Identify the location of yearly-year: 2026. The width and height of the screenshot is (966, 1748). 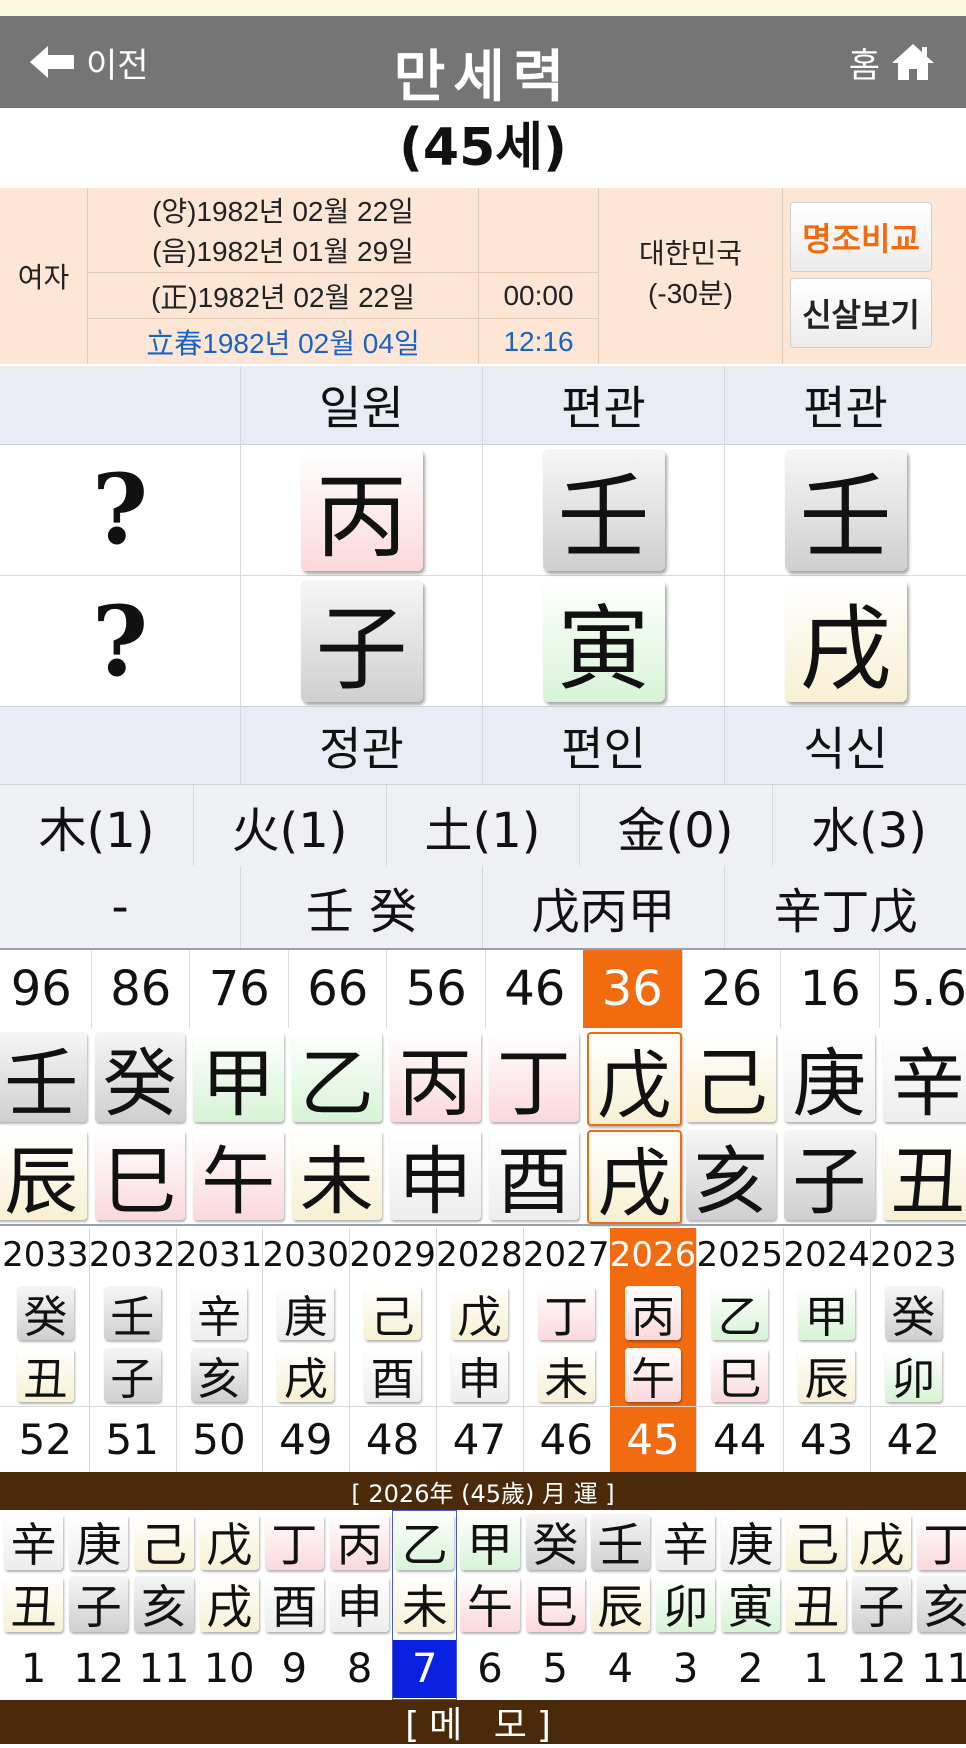
(653, 1255).